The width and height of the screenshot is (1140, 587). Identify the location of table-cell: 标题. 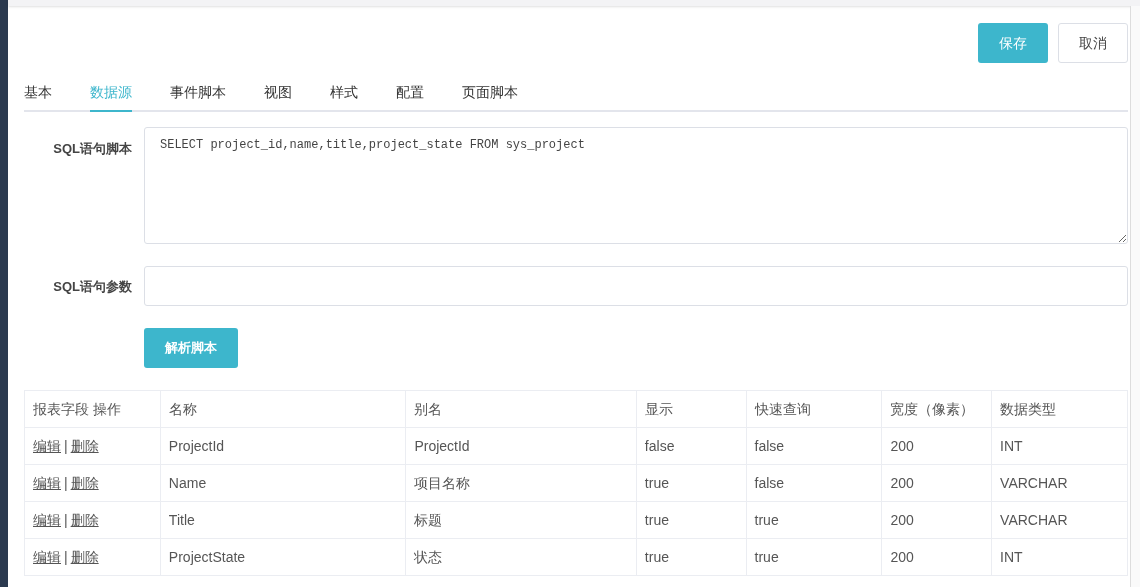
(521, 520).